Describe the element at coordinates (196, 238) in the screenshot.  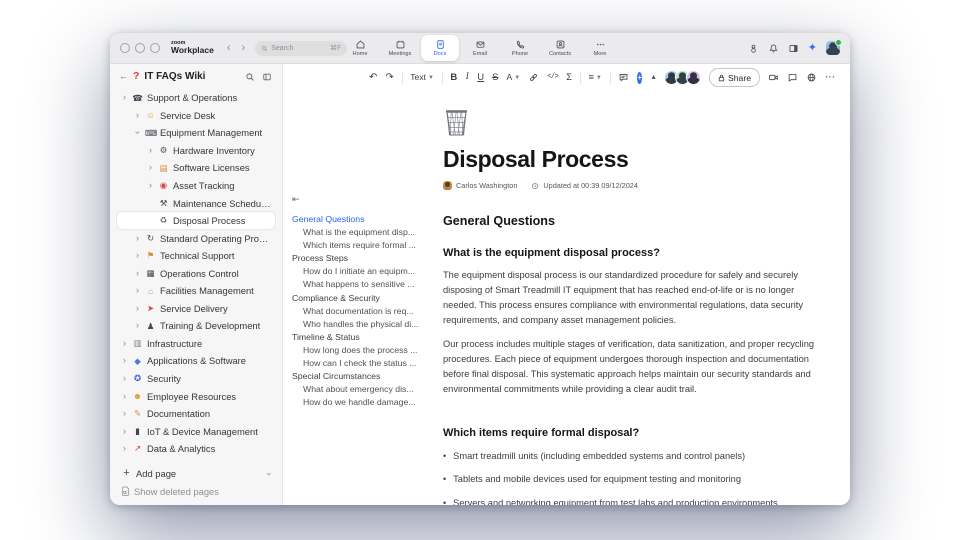
I see `sidebar-item-standard-operating-procedures: ↻Standard Operating Procedures` at that location.